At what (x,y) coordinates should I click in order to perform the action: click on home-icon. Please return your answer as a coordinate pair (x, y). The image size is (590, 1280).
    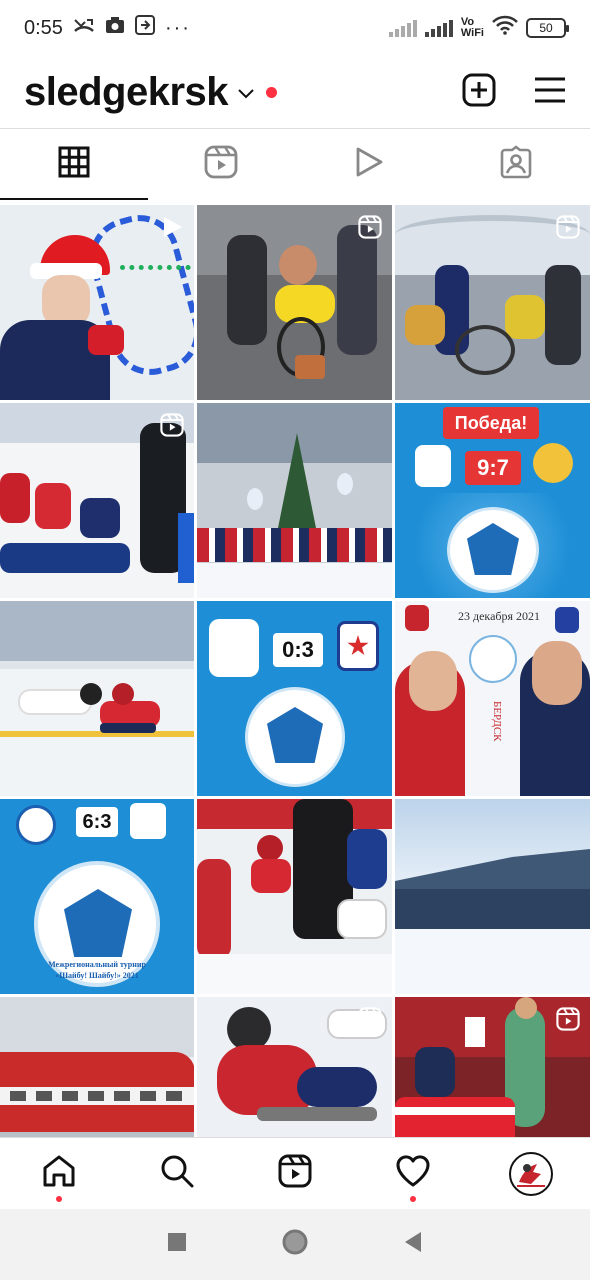
    Looking at the image, I should click on (59, 1173).